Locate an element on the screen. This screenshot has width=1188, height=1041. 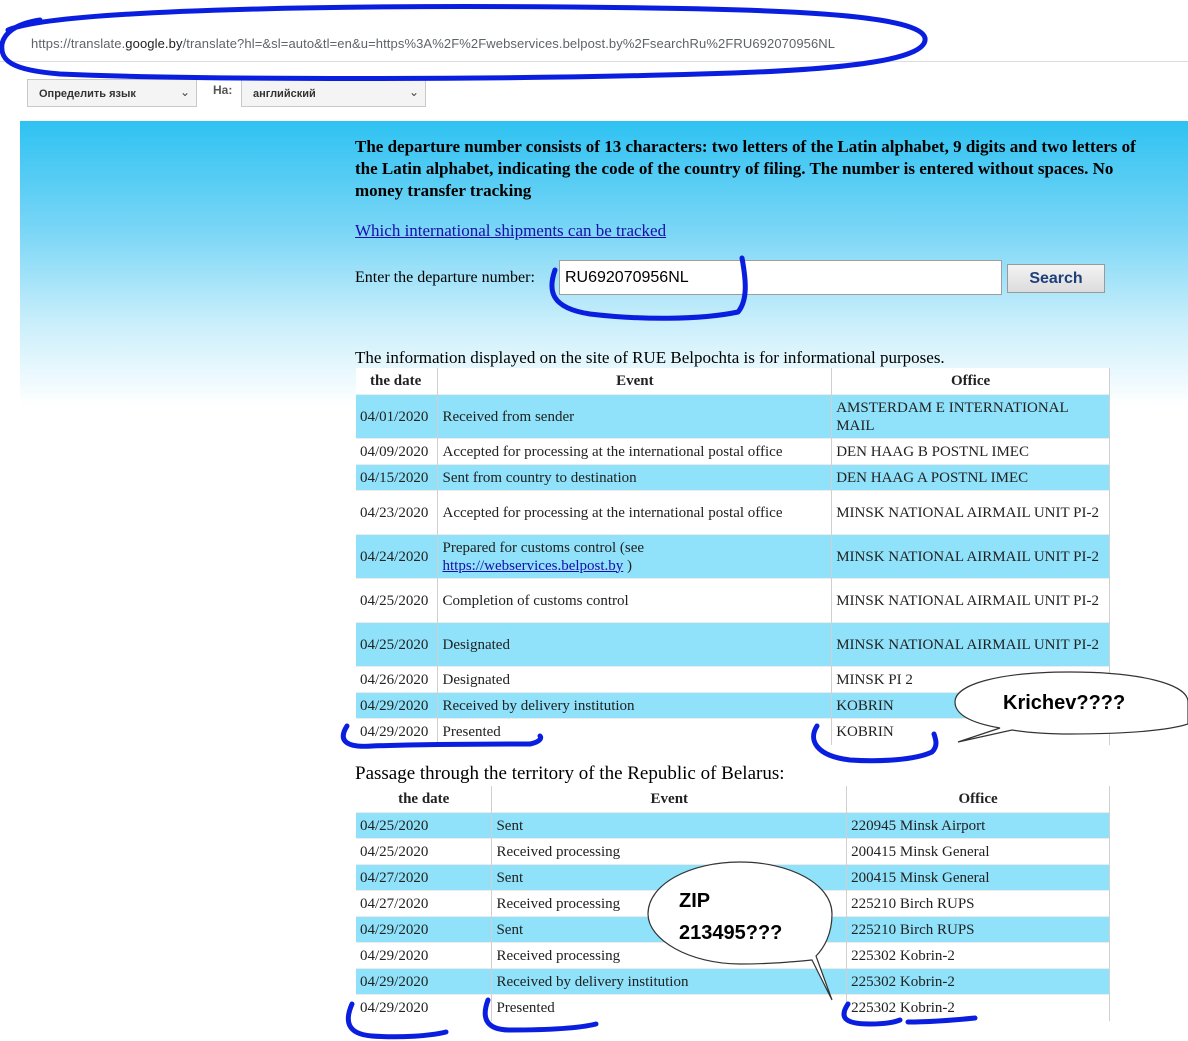
office-underline-annotation is located at coordinates (875, 743).